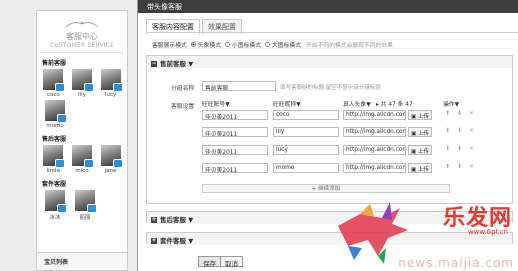 This screenshot has width=518, height=271. Describe the element at coordinates (267, 44) in the screenshot. I see `radio-large-icon-mode` at that location.